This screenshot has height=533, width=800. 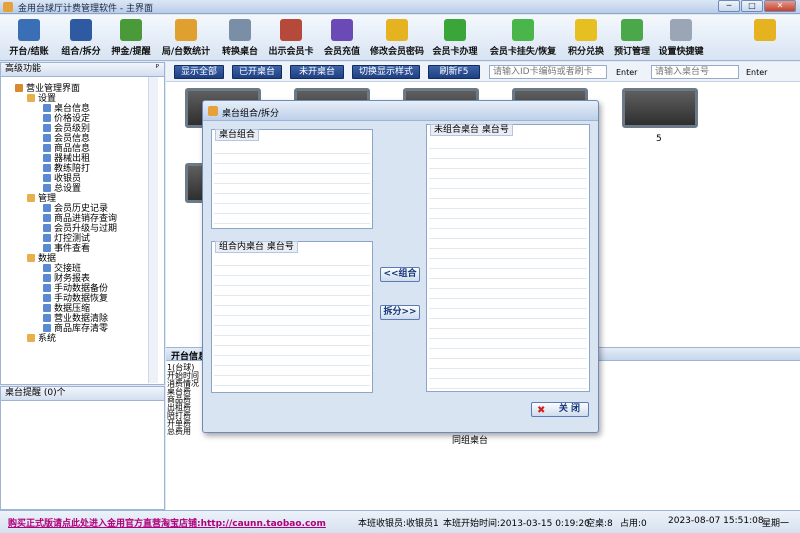 I want to click on tree-item: 会员升级与过期, so click(x=80, y=229).